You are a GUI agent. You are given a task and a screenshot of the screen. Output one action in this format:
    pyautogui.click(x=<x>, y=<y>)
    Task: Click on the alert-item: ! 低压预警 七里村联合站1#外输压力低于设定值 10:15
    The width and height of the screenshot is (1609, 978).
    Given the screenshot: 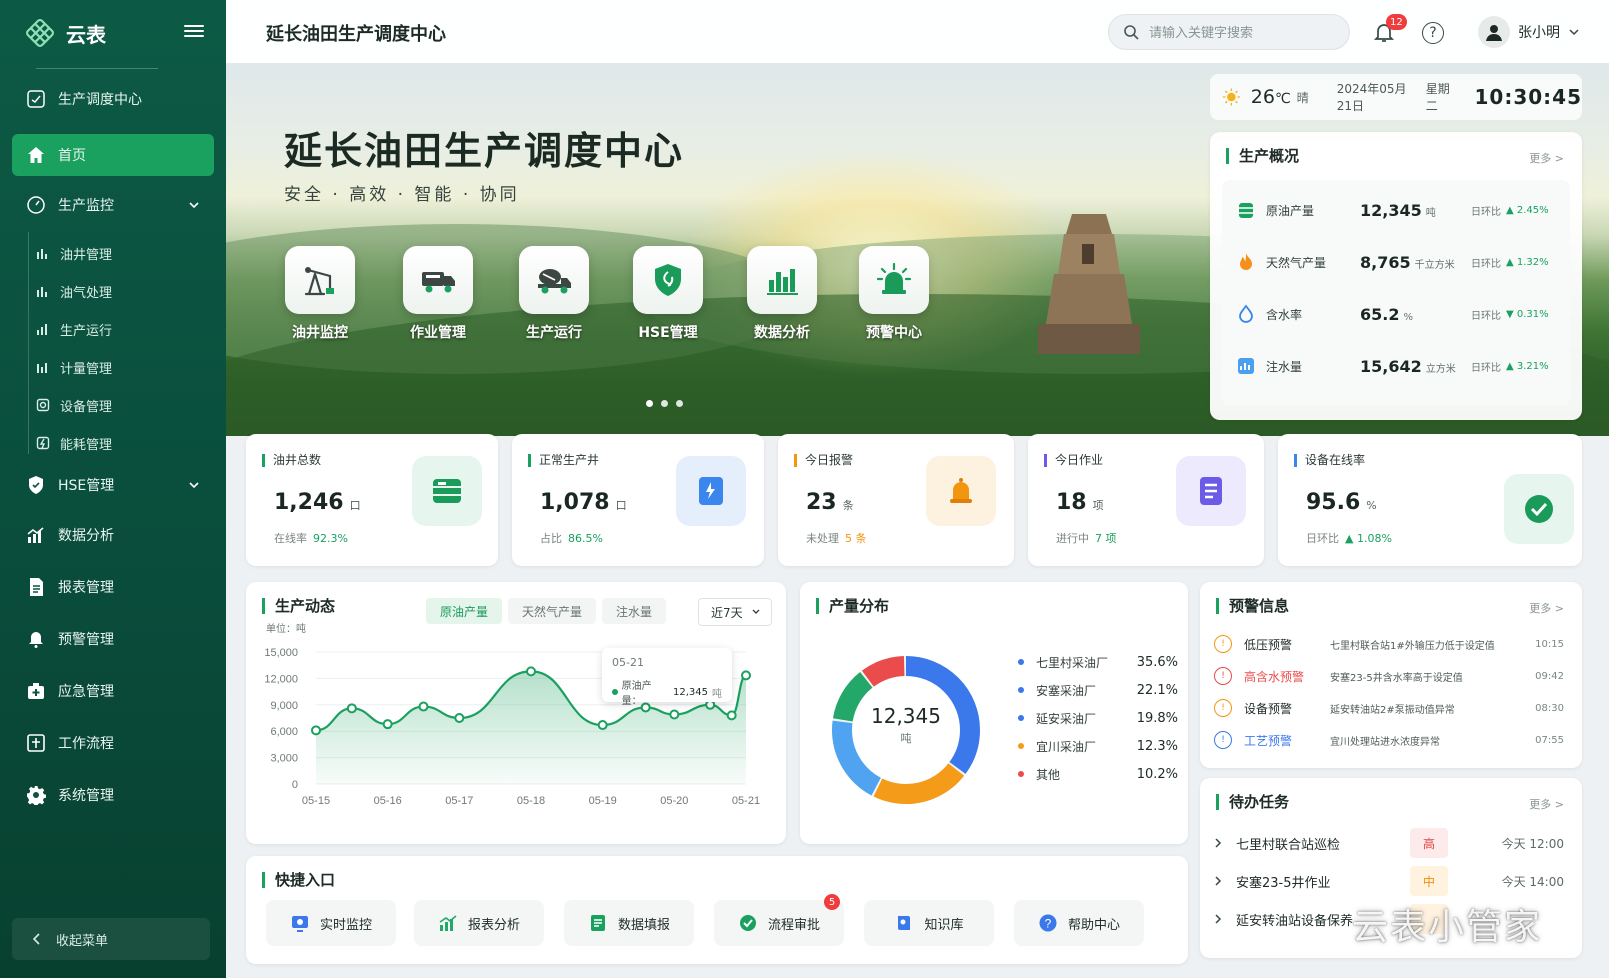 What is the action you would take?
    pyautogui.click(x=1392, y=644)
    